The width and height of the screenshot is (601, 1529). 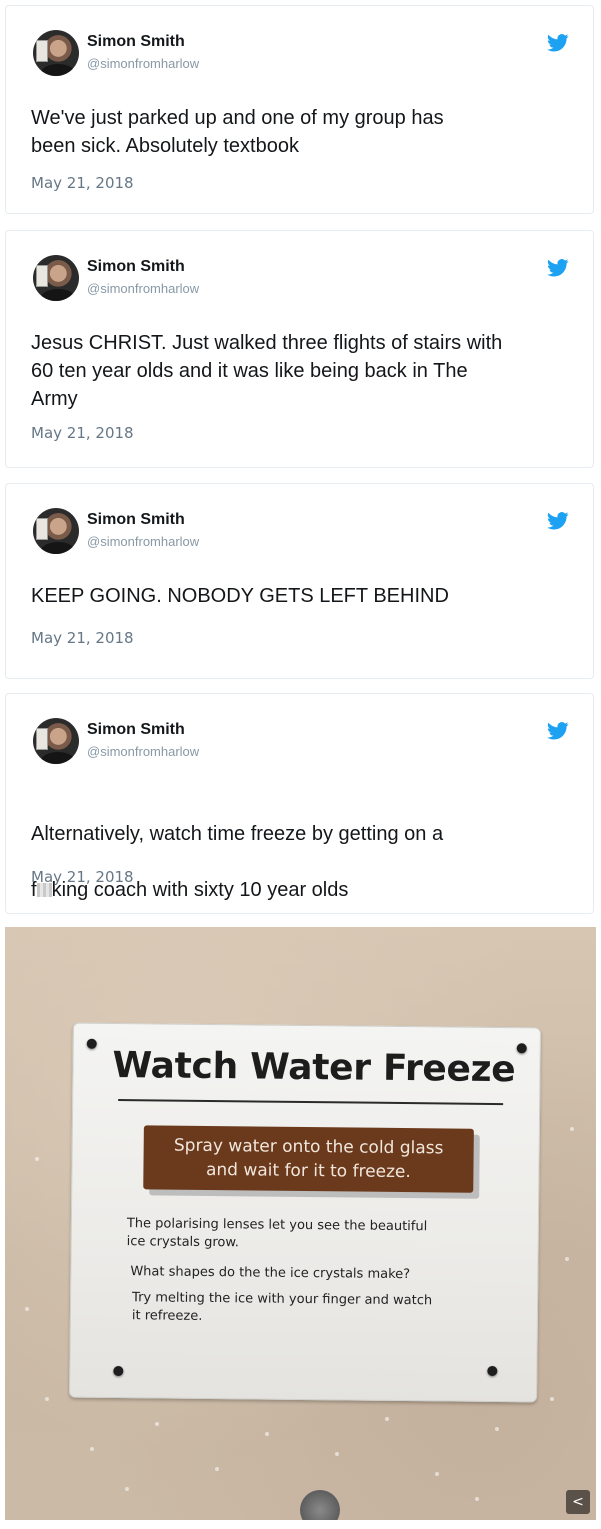 What do you see at coordinates (320, 1505) in the screenshot?
I see `tap-knob` at bounding box center [320, 1505].